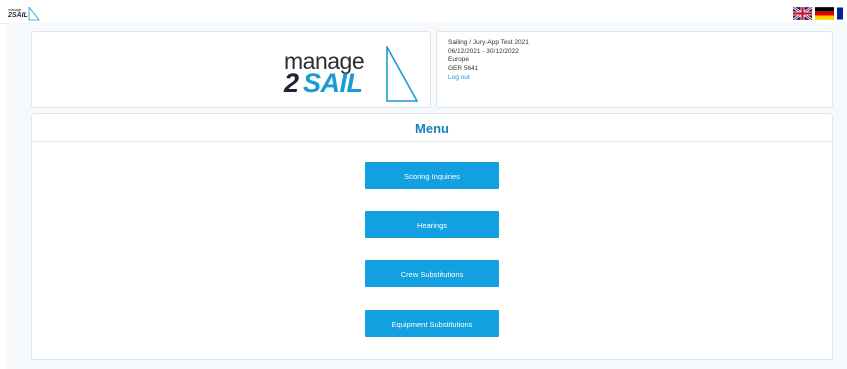 The image size is (847, 369). I want to click on small-sail-icon, so click(34, 14).